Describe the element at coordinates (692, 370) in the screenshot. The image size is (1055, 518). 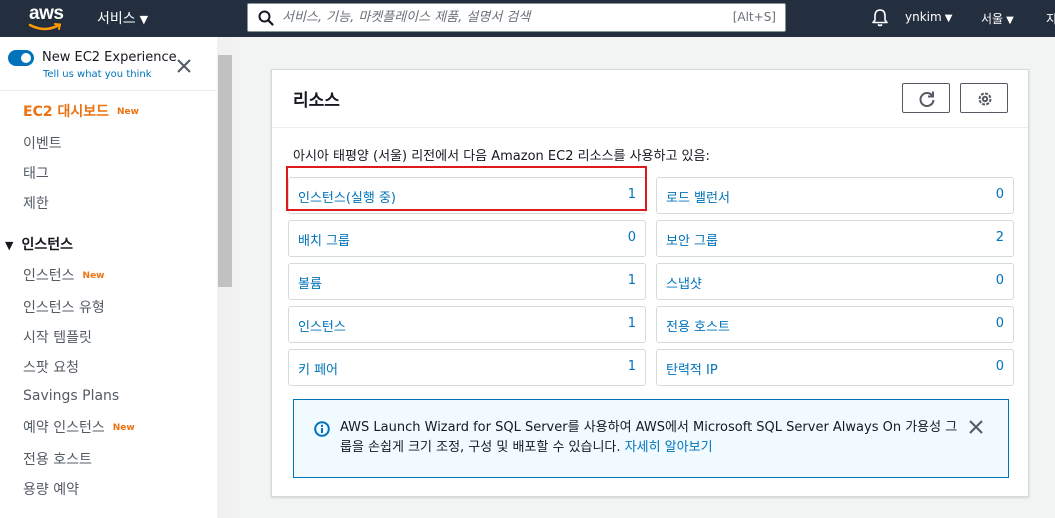
I see `resource-label: 탄력적 IP` at that location.